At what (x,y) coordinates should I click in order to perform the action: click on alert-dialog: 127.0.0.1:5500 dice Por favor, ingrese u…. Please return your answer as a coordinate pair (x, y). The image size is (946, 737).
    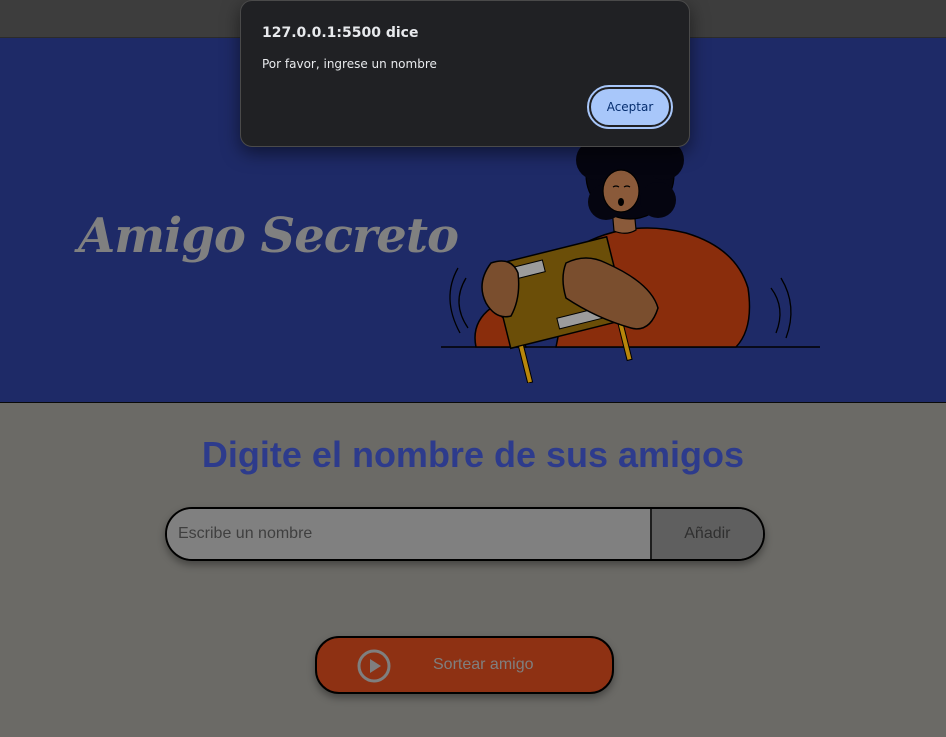
    Looking at the image, I should click on (465, 73).